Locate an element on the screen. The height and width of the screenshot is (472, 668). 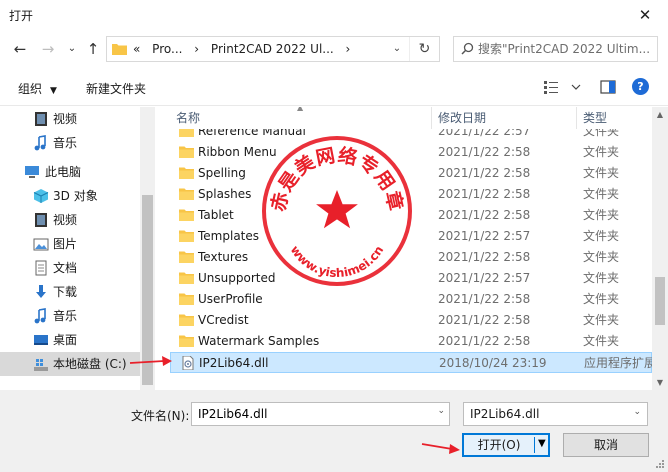
nav-item-music: 音乐 is located at coordinates (70, 143).